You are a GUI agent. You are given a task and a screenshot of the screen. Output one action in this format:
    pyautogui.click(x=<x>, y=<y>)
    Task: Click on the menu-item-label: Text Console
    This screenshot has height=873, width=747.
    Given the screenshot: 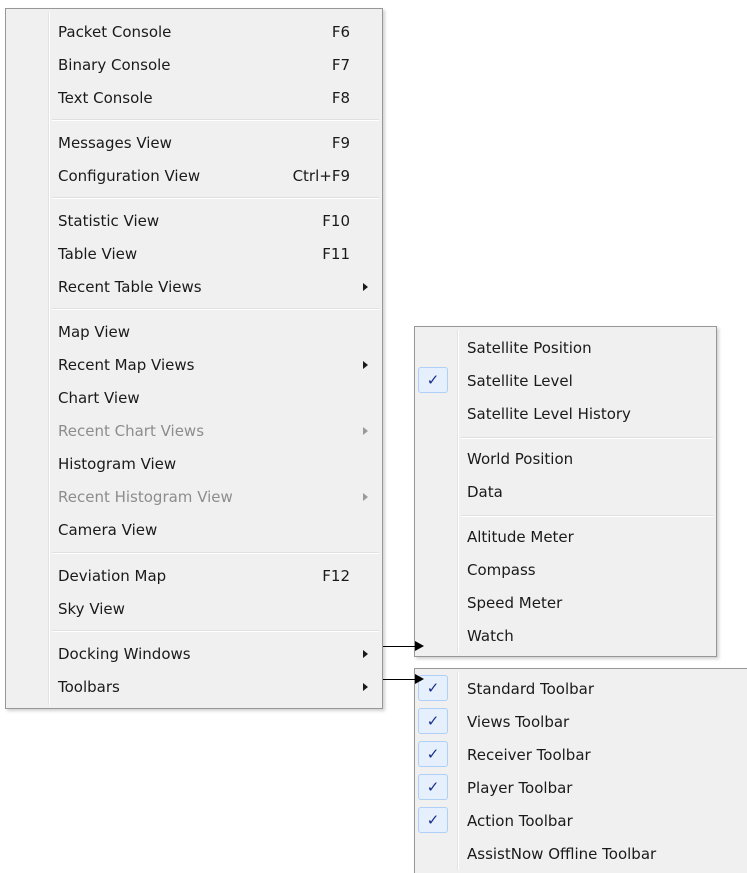 What is the action you would take?
    pyautogui.click(x=105, y=98)
    